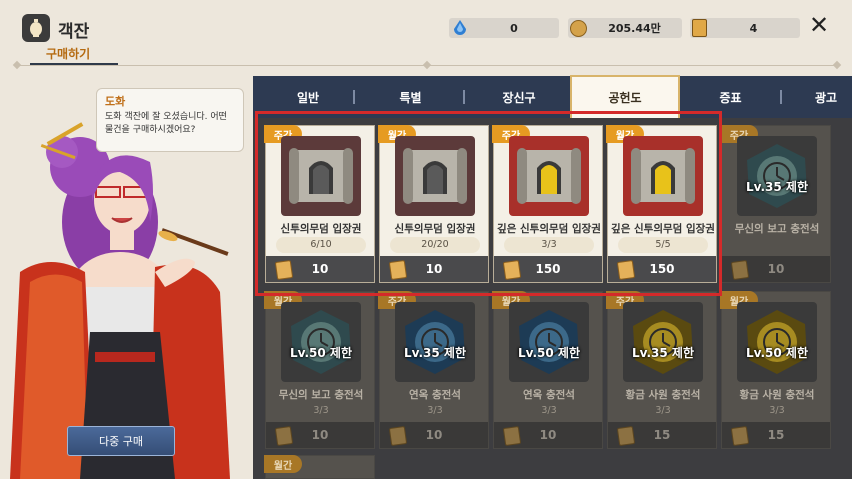  I want to click on item-stock: 6/10, so click(321, 245).